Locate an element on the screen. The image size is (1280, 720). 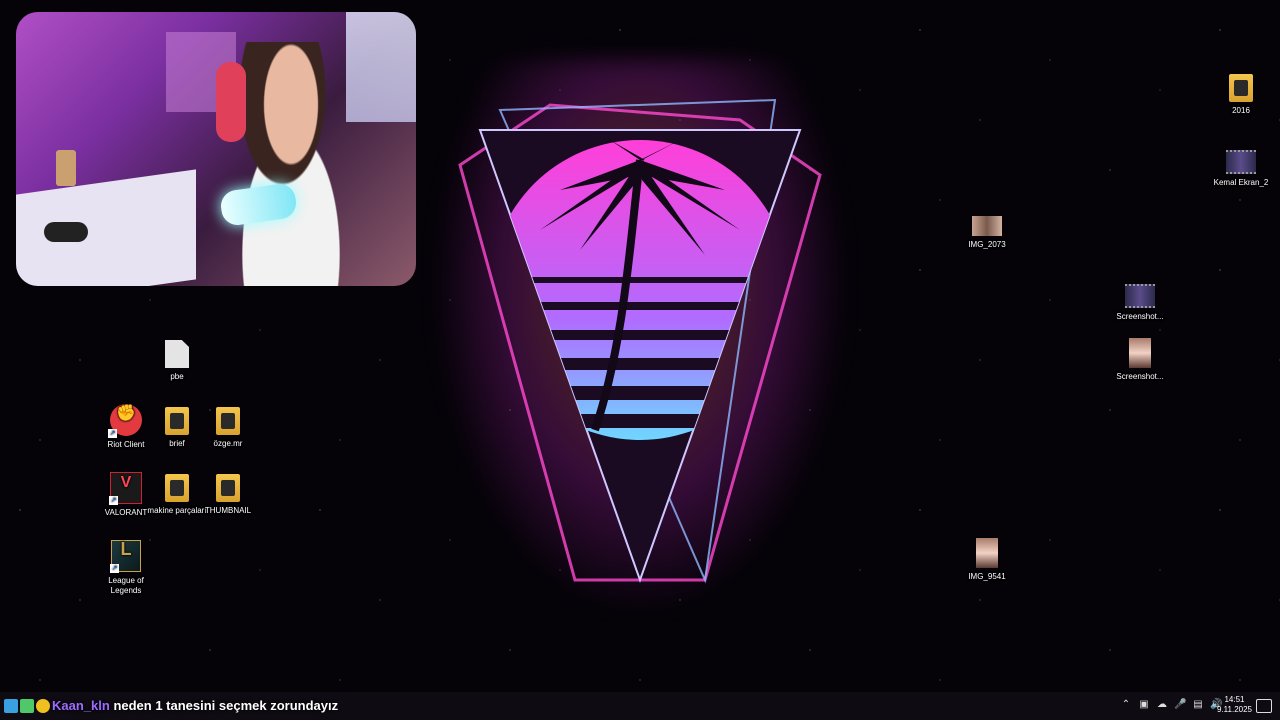
desktop-icon-pbe: pbe is located at coordinates (177, 361).